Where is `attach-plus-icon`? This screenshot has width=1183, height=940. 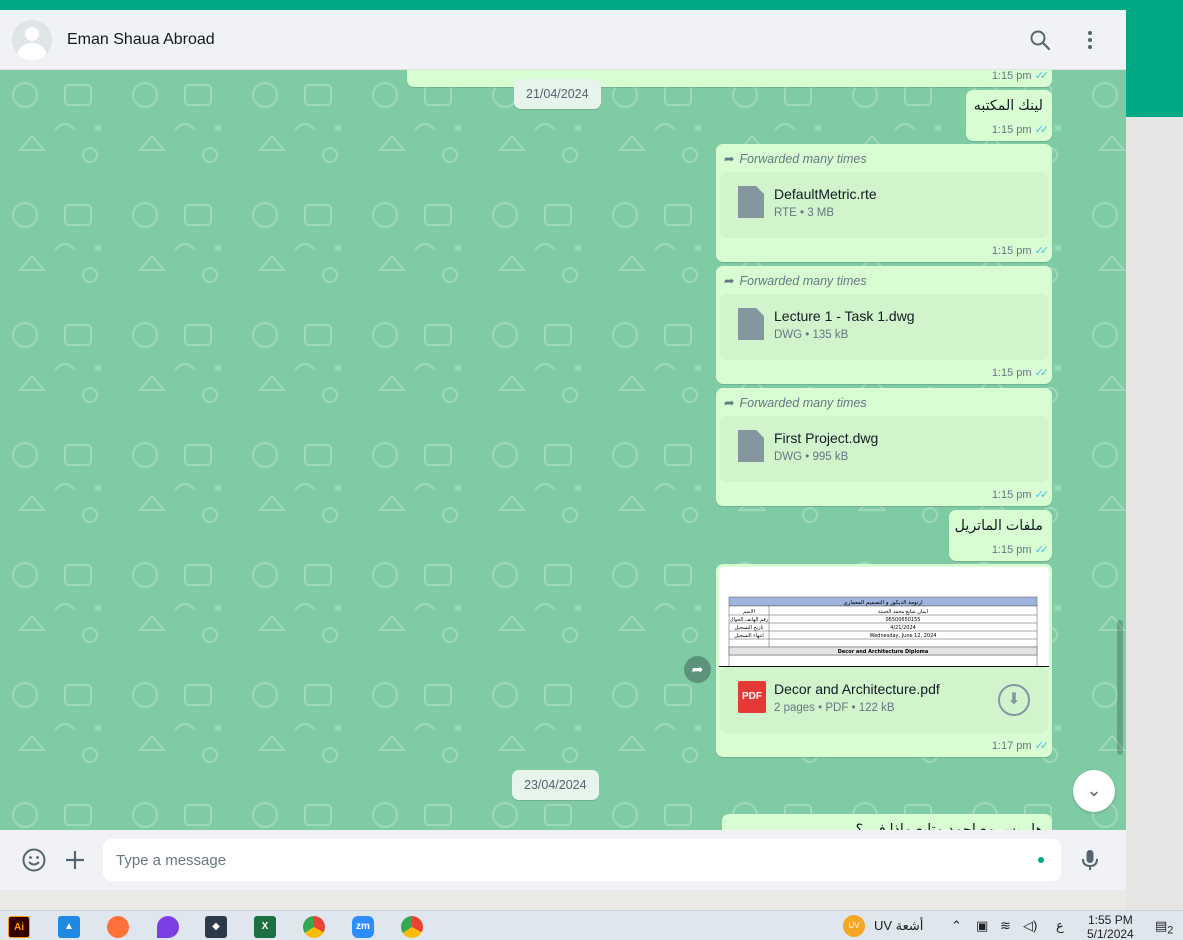 attach-plus-icon is located at coordinates (75, 860).